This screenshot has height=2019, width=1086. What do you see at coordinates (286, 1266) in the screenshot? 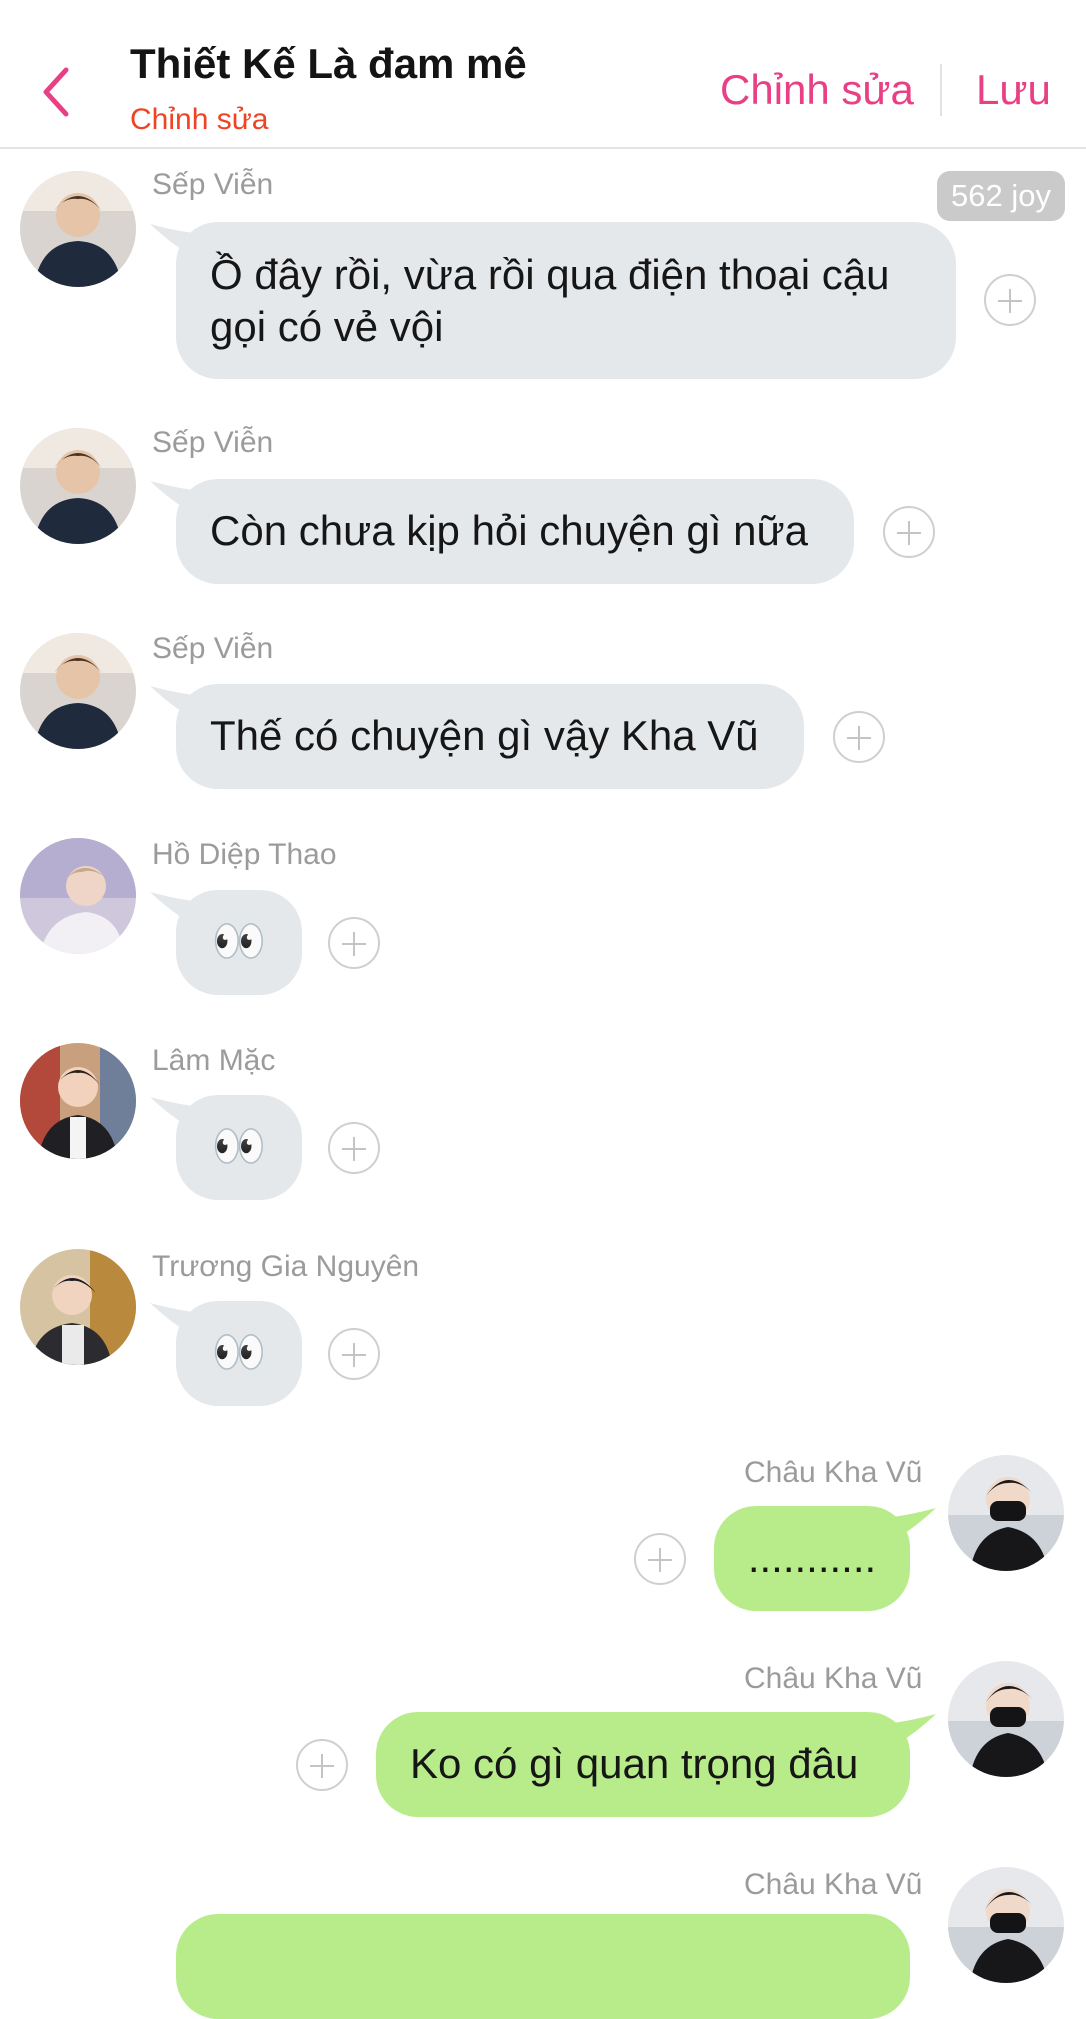
I see `sender-name: Trương Gia Nguyên` at bounding box center [286, 1266].